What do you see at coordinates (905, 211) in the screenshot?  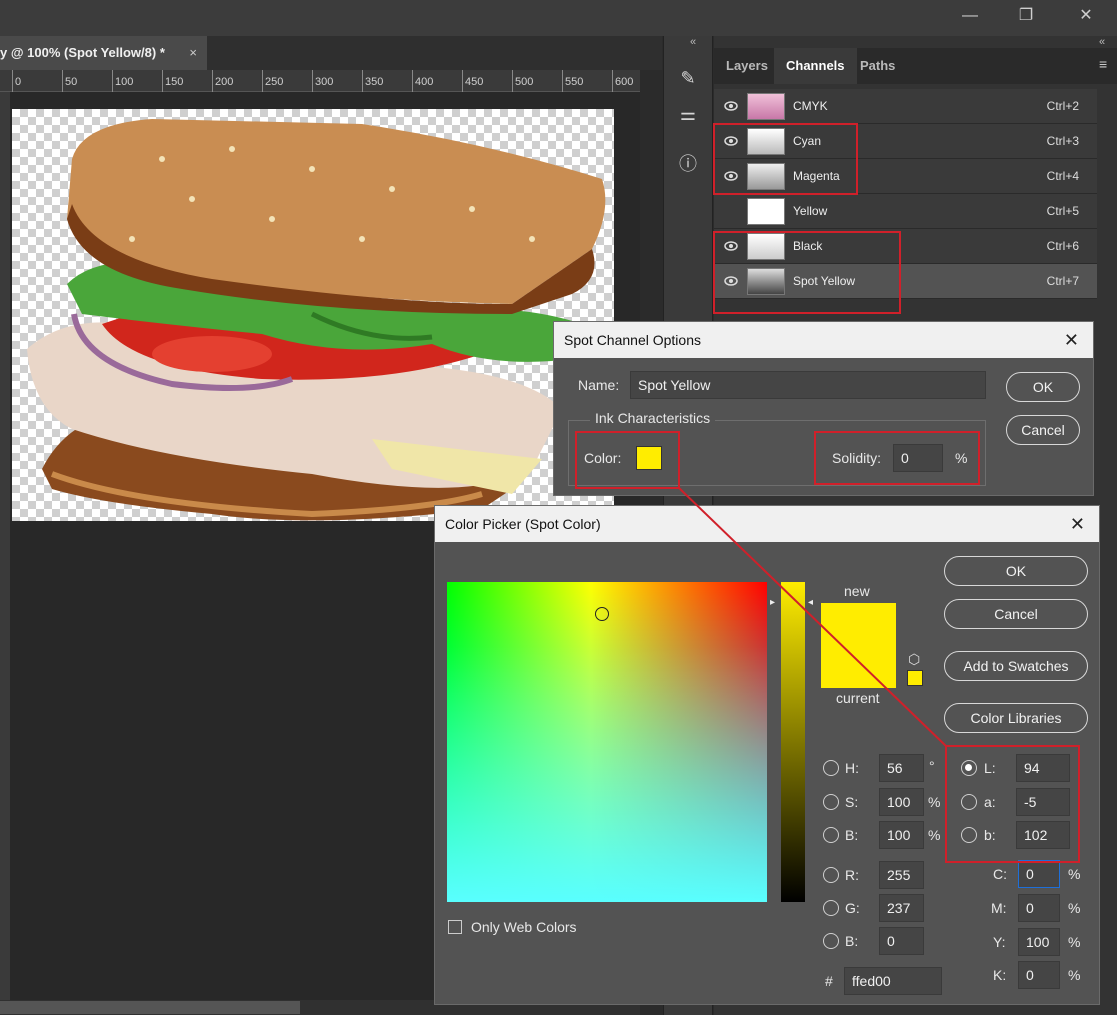 I see `channel-row-yellow: Yellow Ctrl+5` at bounding box center [905, 211].